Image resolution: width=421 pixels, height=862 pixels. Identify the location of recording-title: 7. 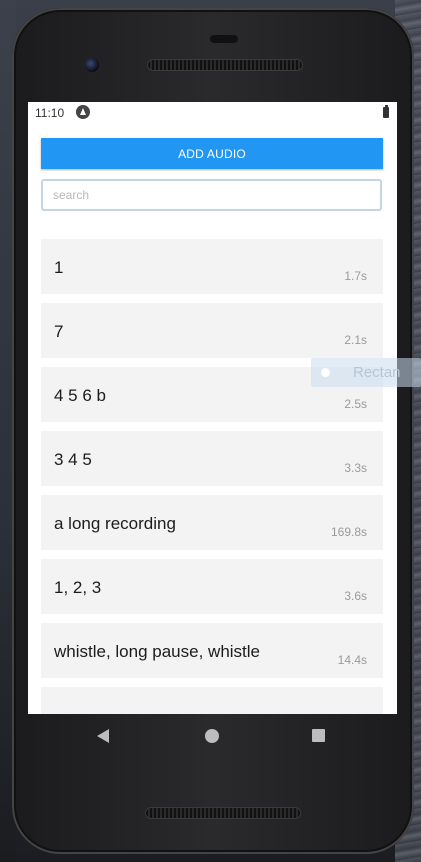
(59, 331).